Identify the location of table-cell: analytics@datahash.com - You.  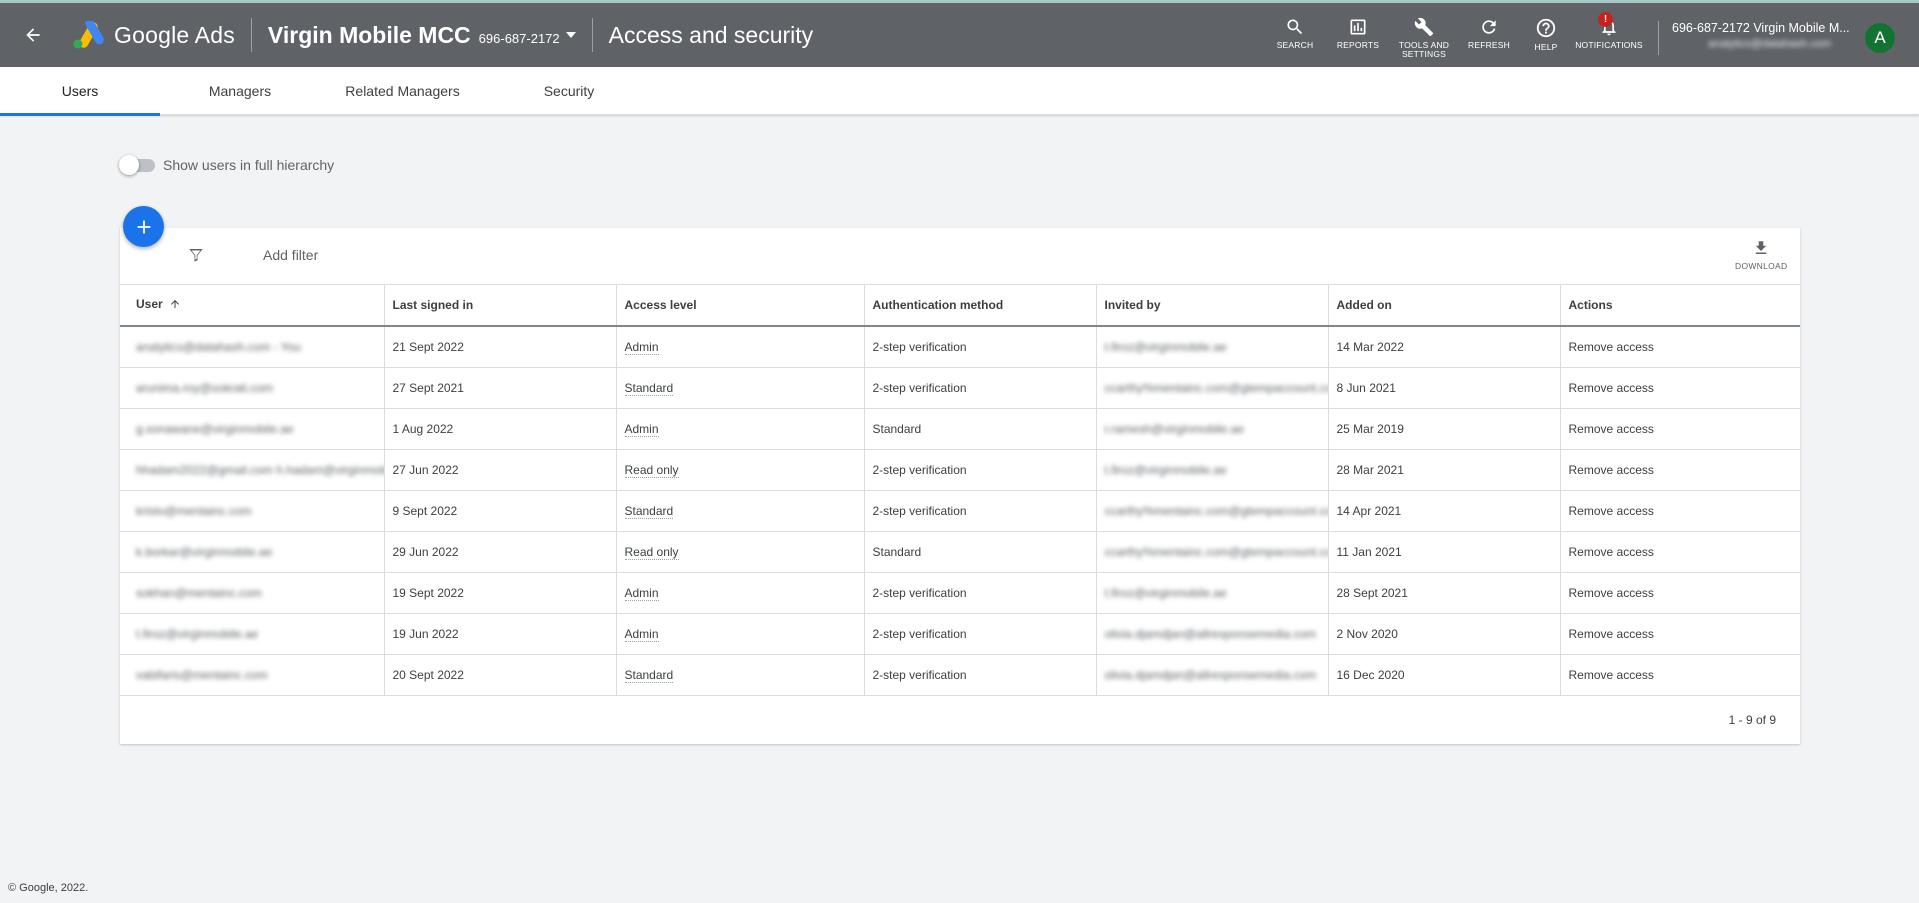
(252, 347).